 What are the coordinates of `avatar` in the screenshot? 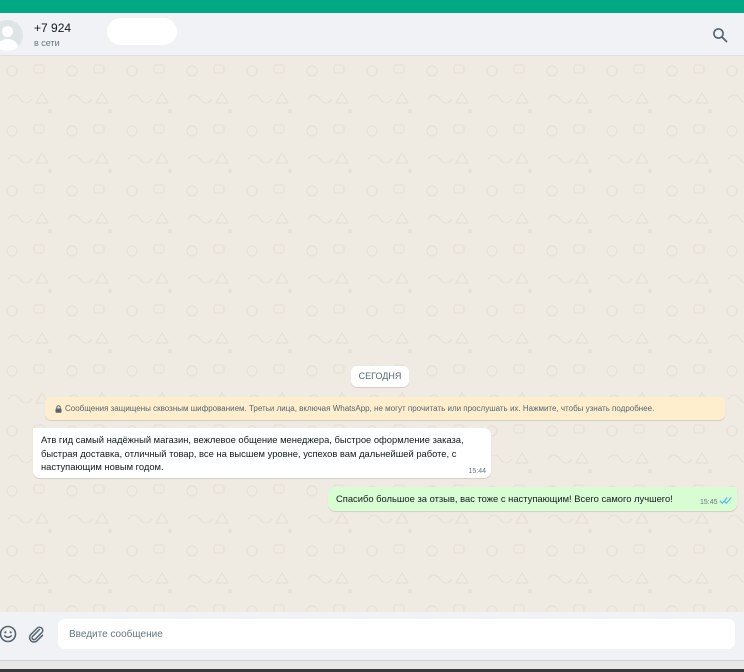 It's located at (11, 35).